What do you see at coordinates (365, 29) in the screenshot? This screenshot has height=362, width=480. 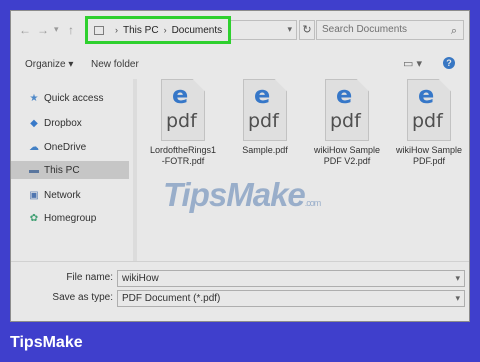 I see `search-placeholder: Search Documents` at bounding box center [365, 29].